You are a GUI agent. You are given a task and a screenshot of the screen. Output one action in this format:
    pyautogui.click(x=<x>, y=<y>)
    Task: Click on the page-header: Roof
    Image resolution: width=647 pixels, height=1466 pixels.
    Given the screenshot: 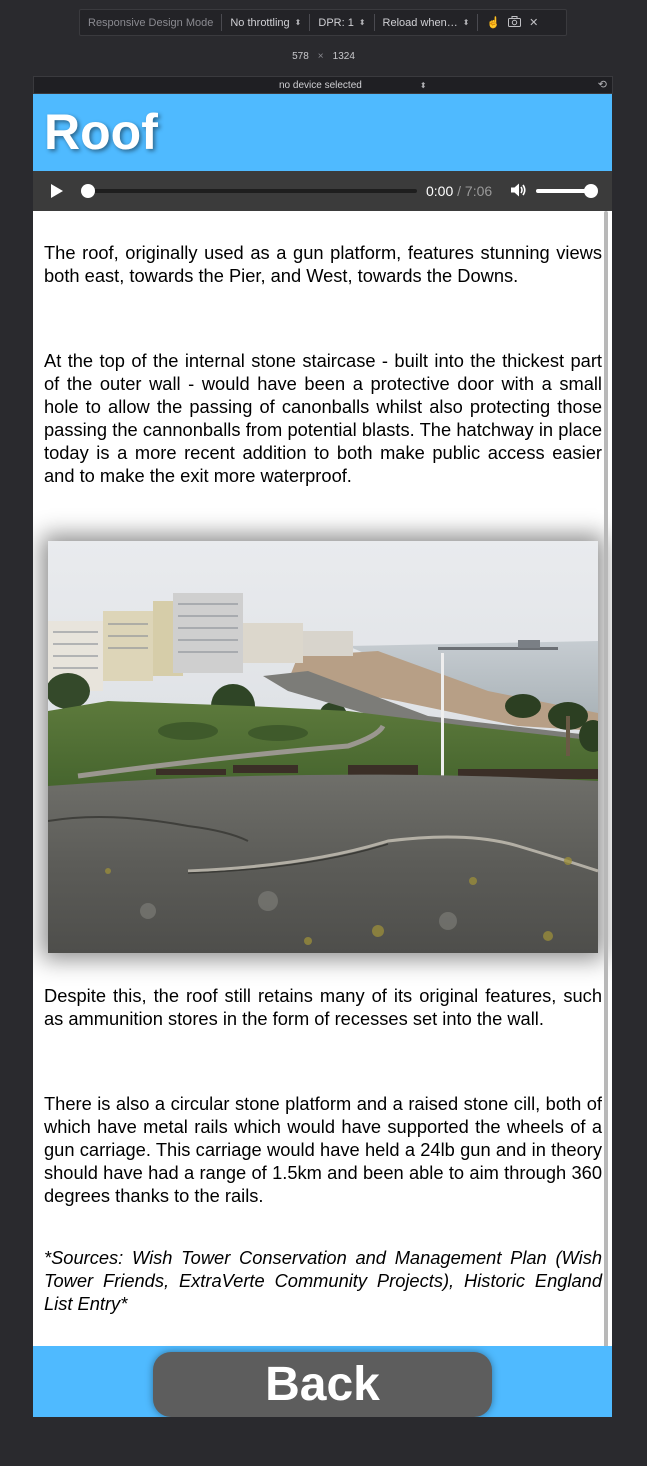 What is the action you would take?
    pyautogui.click(x=322, y=132)
    